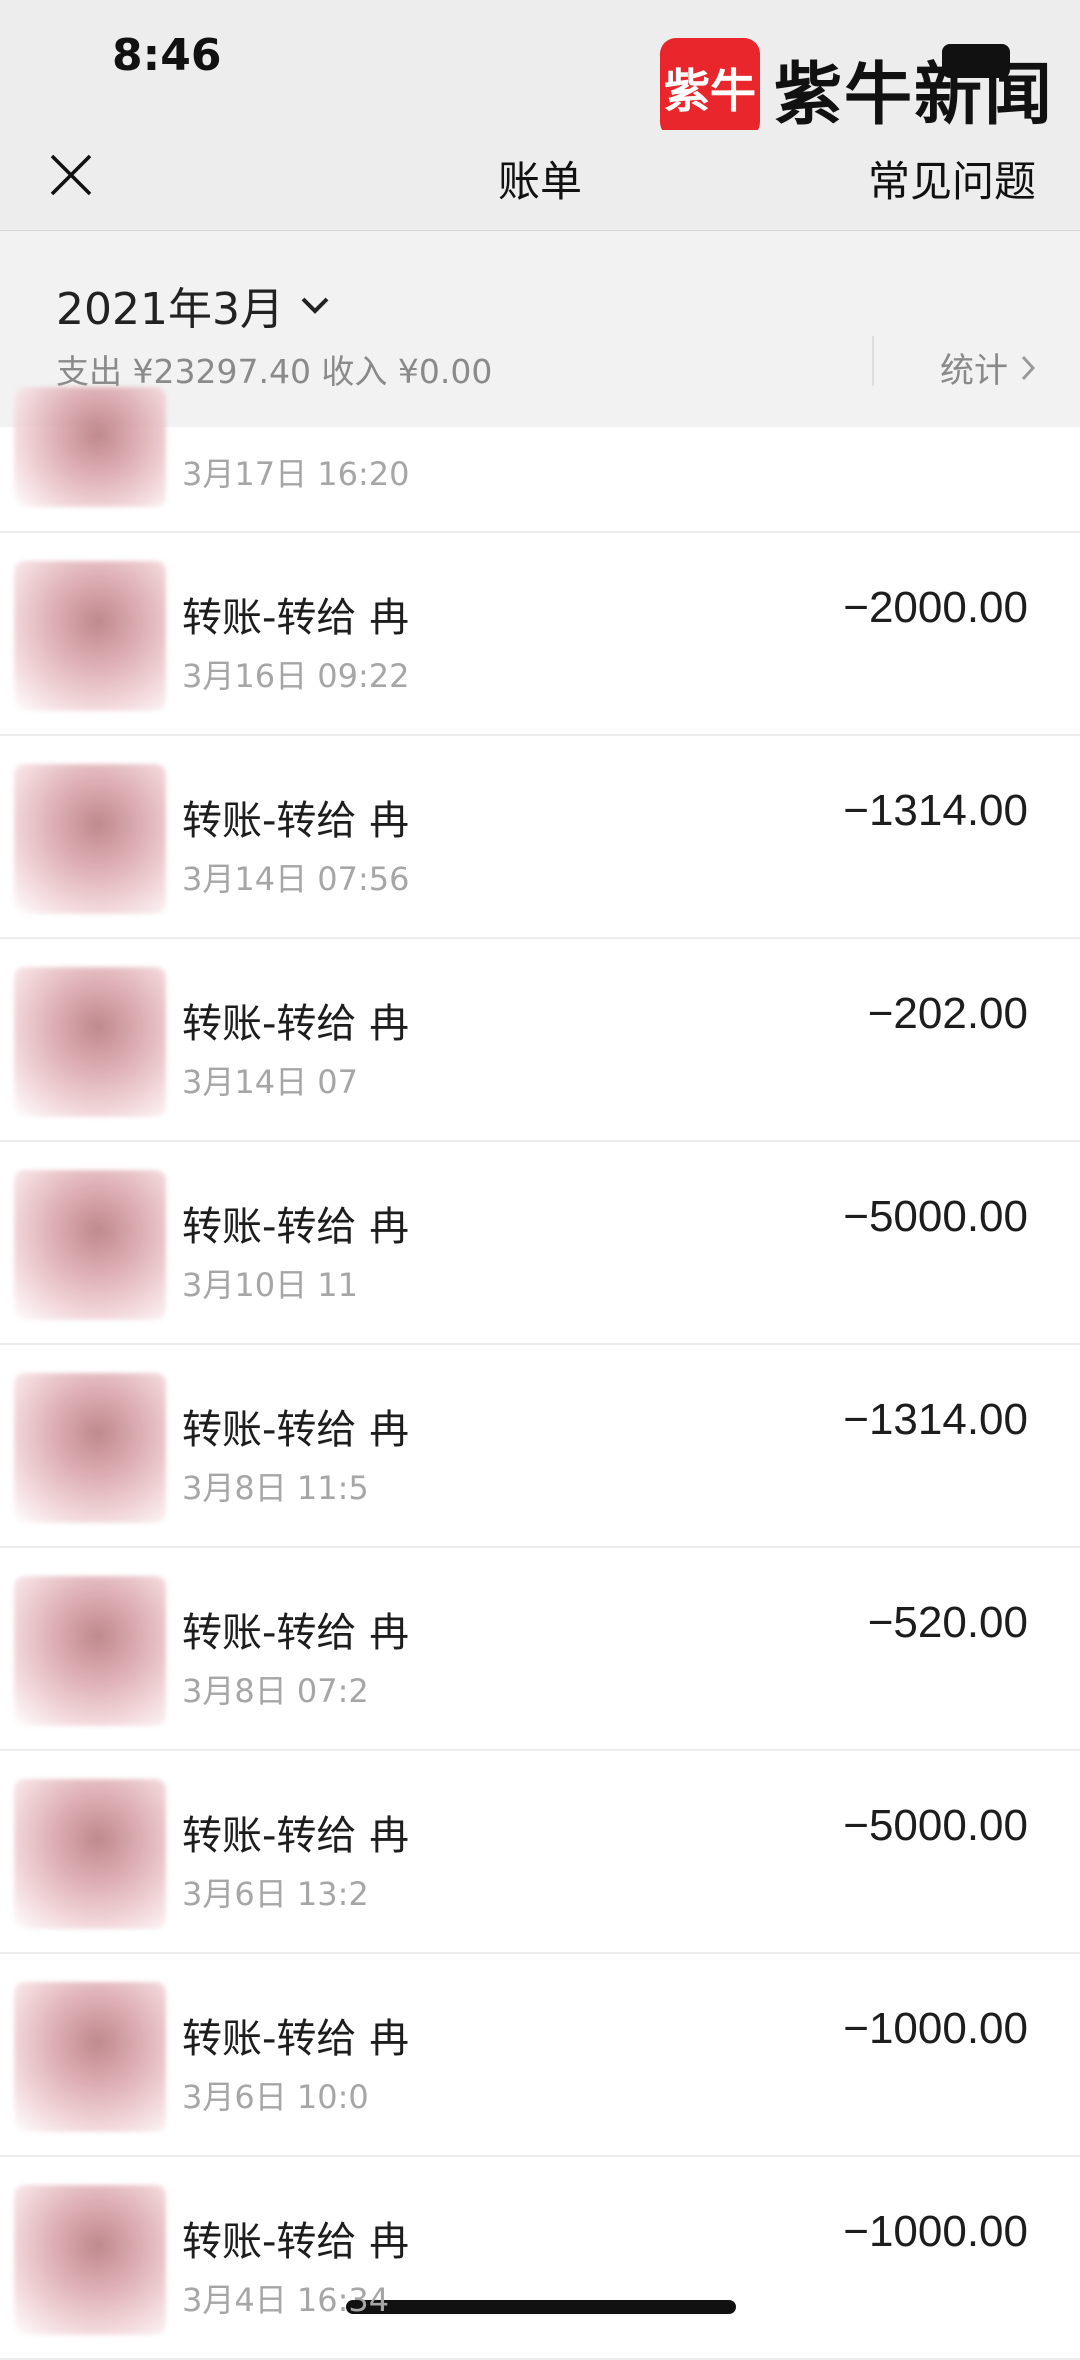 Image resolution: width=1080 pixels, height=2360 pixels. Describe the element at coordinates (270, 1082) in the screenshot. I see `transaction-time: 3月14日 07` at that location.